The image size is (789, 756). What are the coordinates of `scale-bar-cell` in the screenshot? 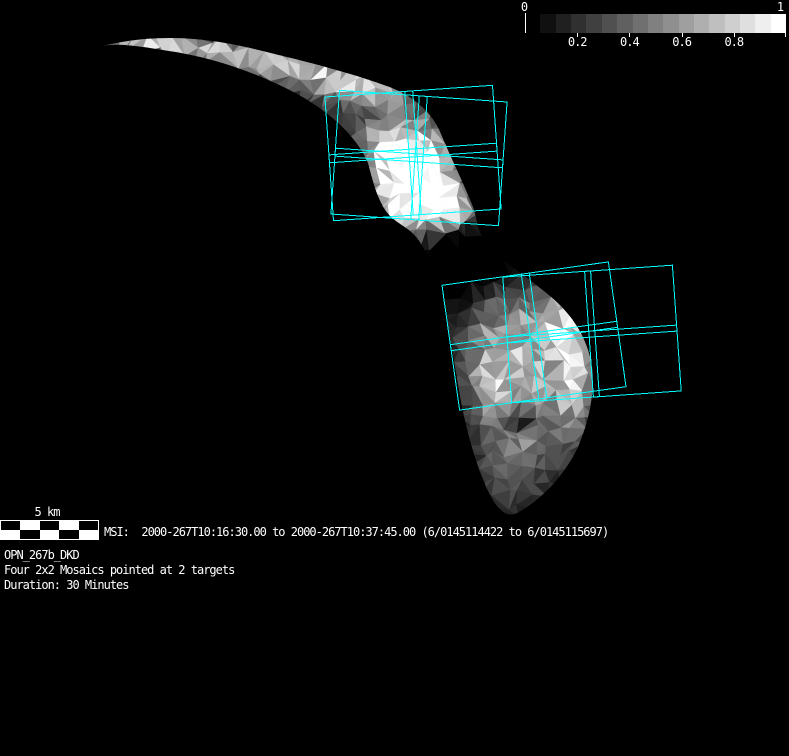 It's located at (69, 525).